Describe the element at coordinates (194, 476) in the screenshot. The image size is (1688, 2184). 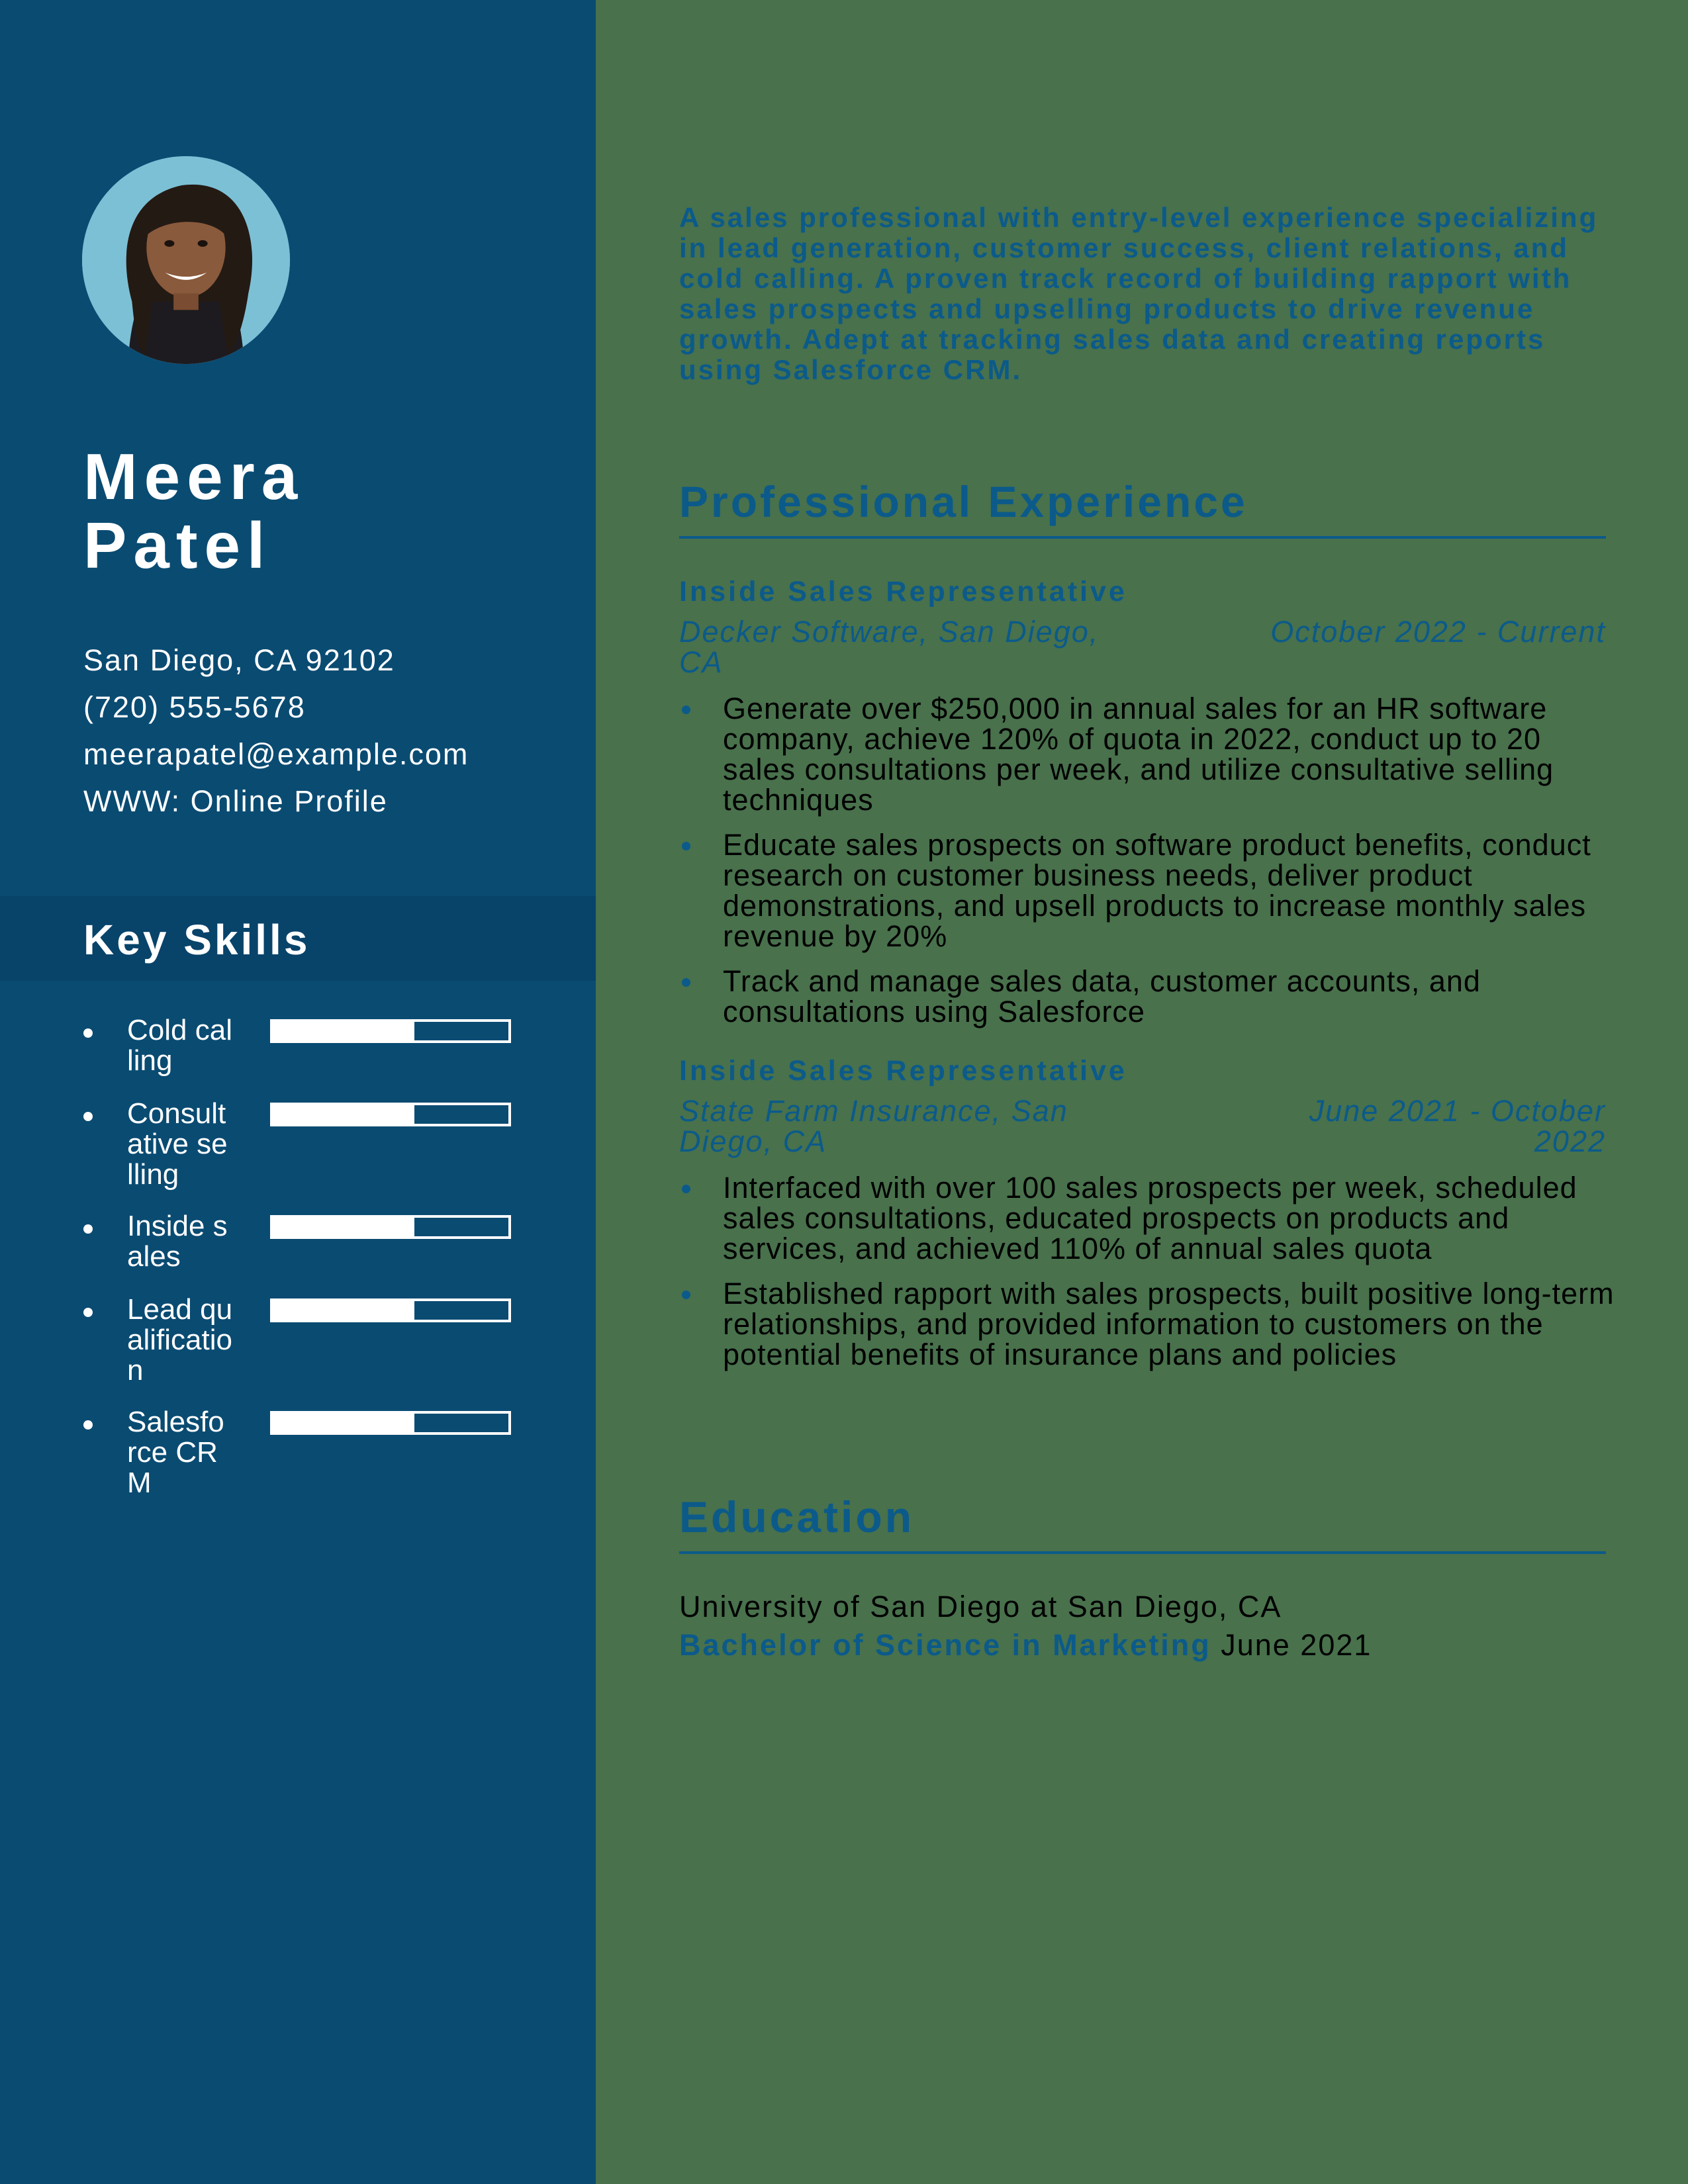
I see `first-name: Meera` at that location.